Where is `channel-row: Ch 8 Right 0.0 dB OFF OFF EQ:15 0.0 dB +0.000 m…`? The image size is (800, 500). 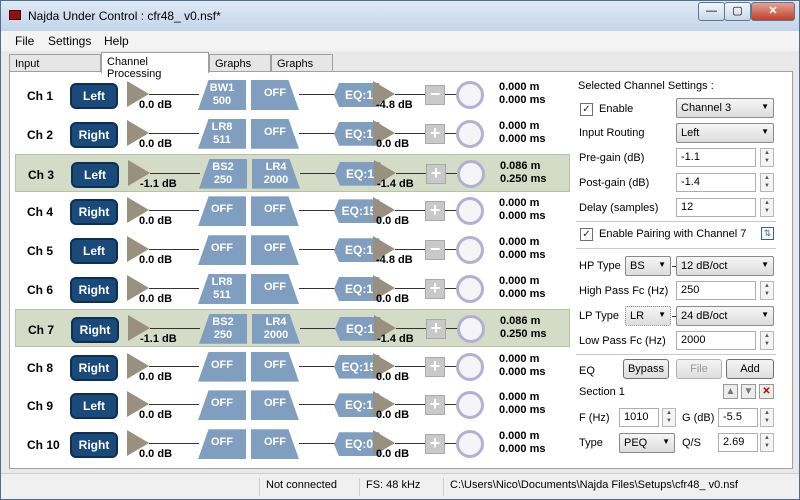
channel-row: Ch 8 Right 0.0 dB OFF OFF EQ:15 0.0 dB +0.000 m… is located at coordinates (292, 367).